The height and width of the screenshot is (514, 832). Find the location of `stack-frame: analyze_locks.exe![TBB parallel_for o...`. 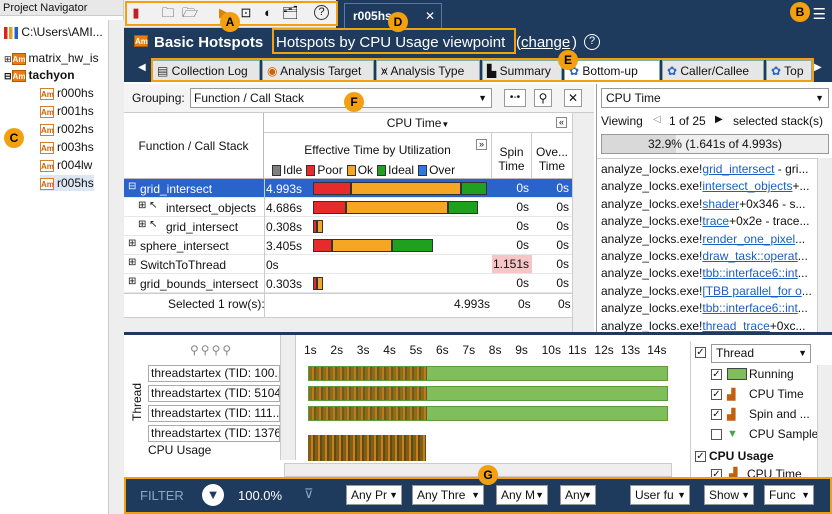

stack-frame: analyze_locks.exe![TBB parallel_for o... is located at coordinates (707, 291).